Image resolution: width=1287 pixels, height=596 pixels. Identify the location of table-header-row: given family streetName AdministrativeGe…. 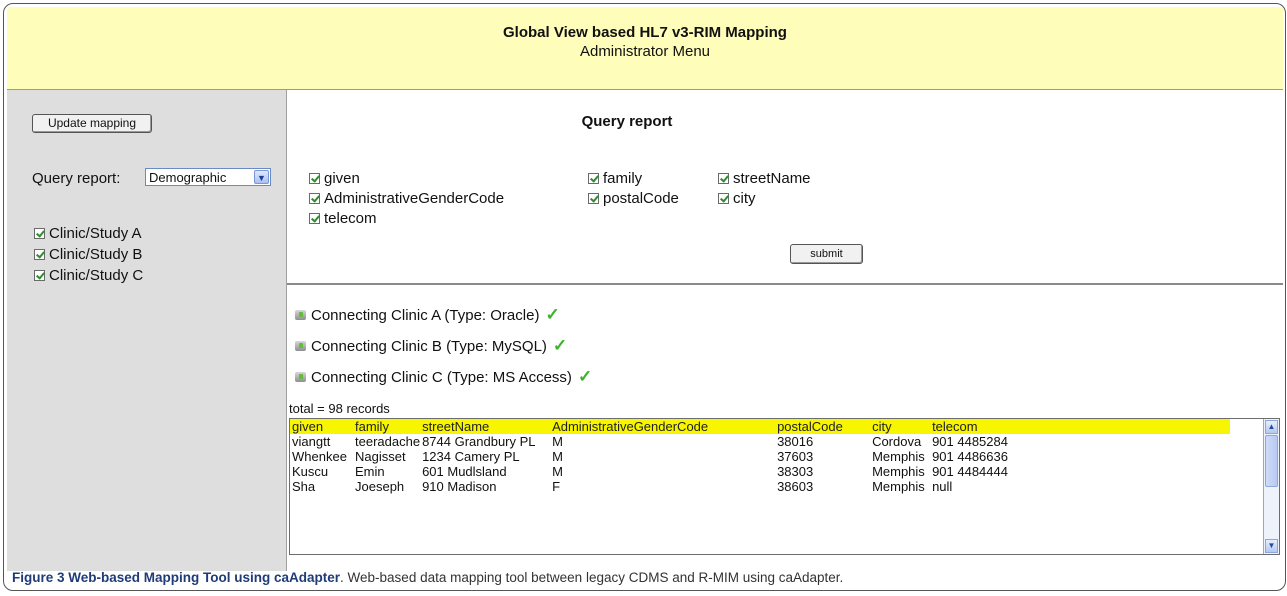
(760, 426).